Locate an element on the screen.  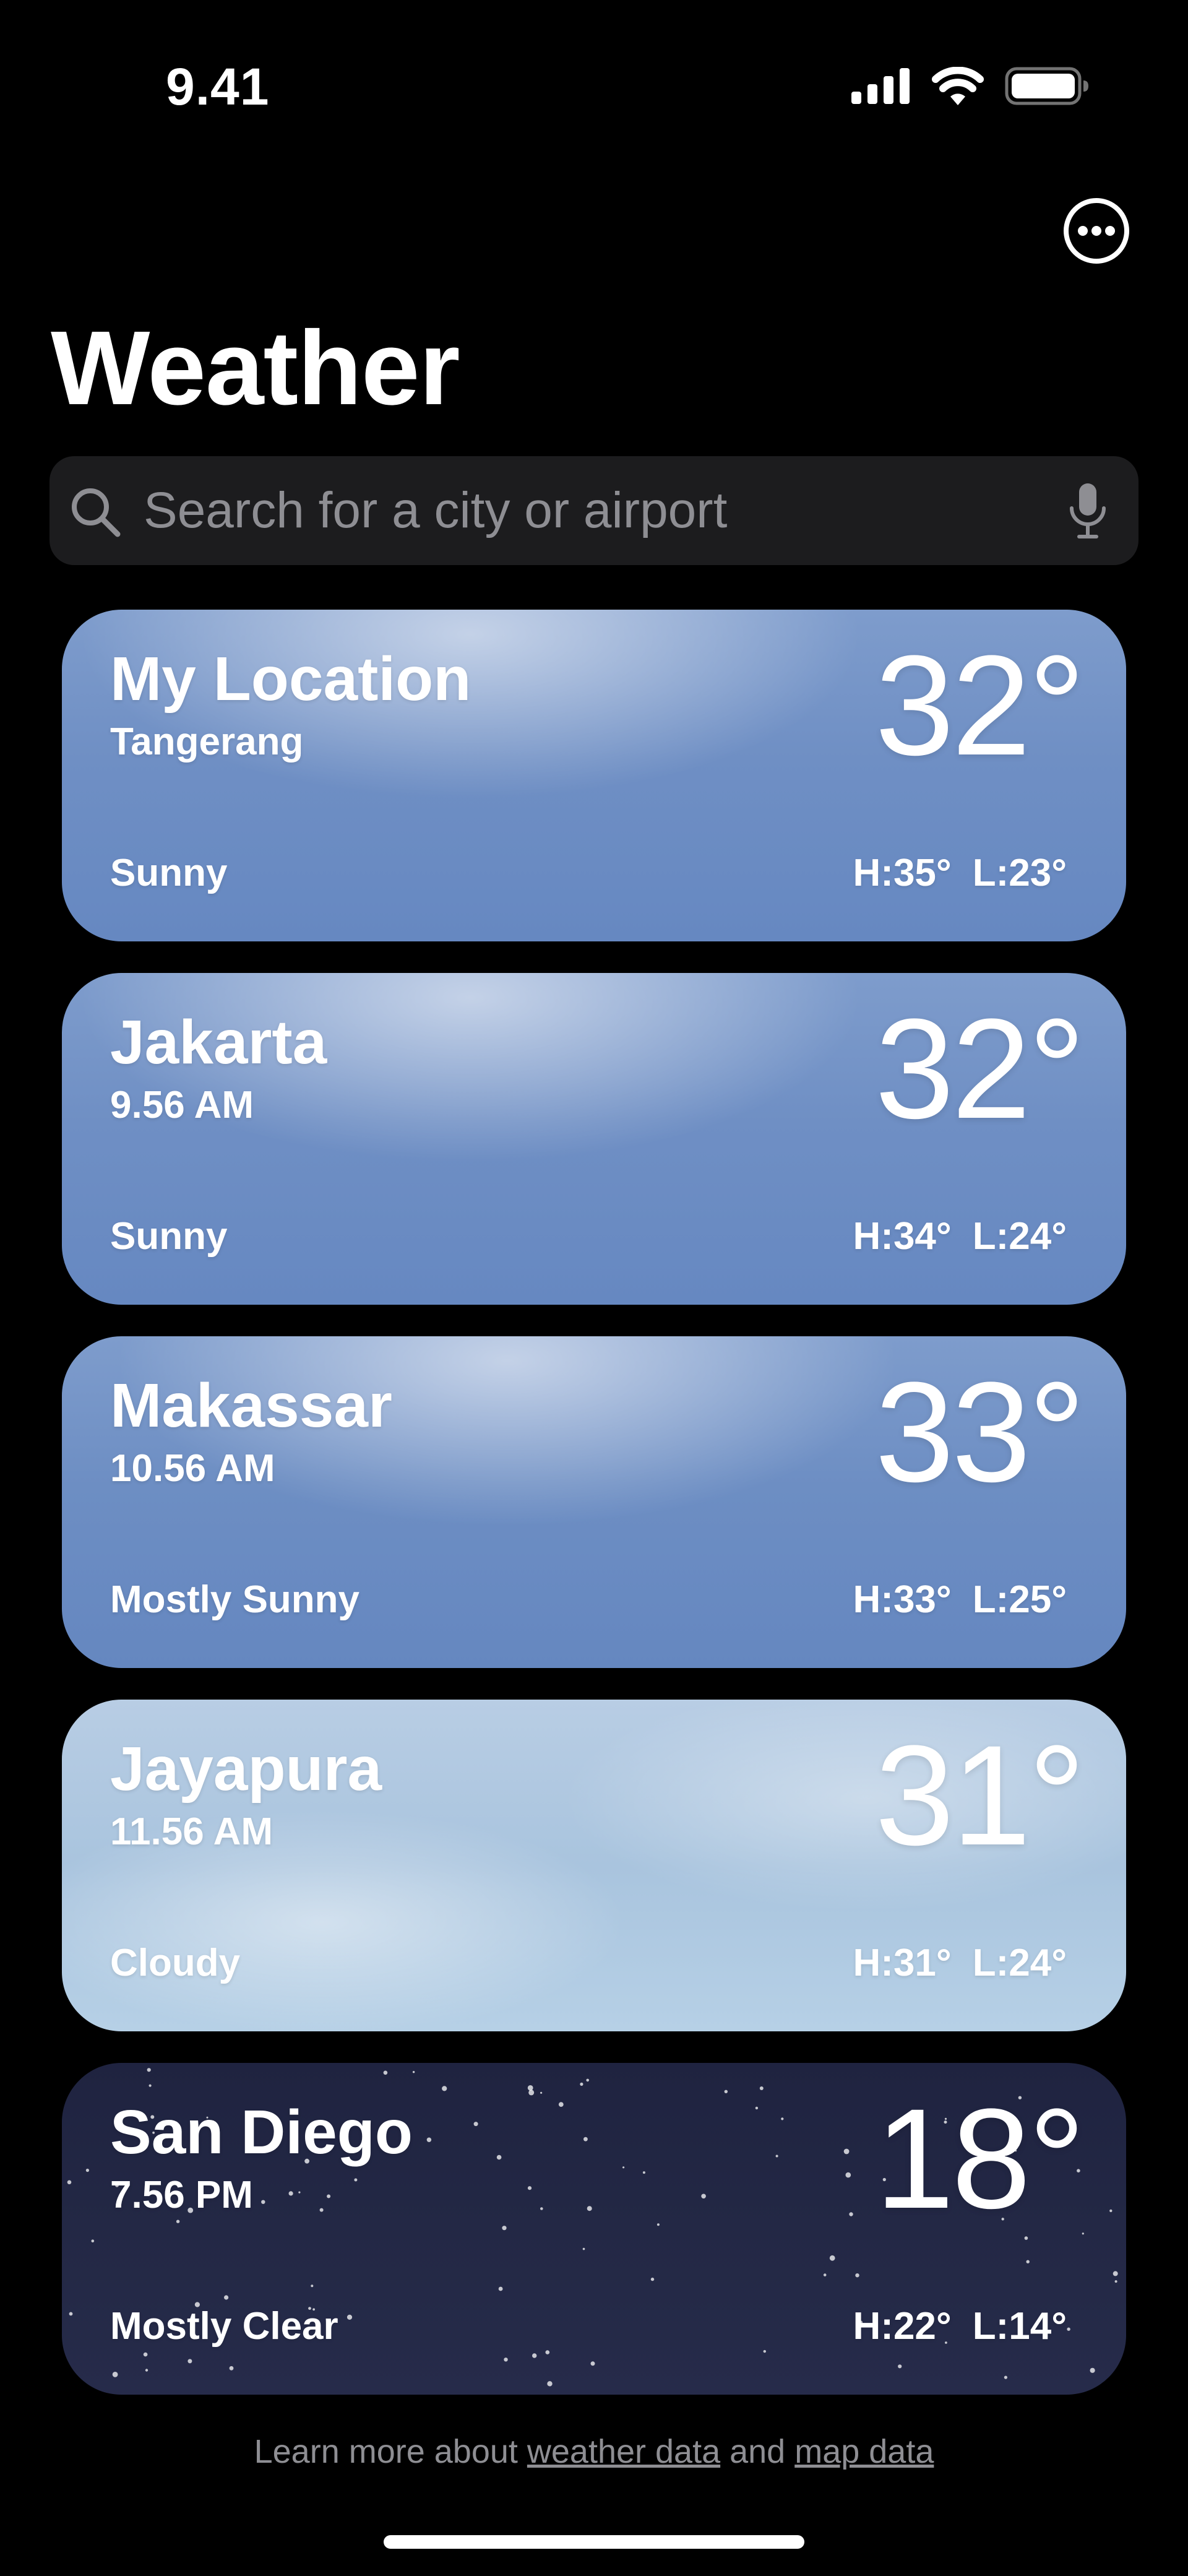
low-temperature: L:14° is located at coordinates (1019, 2326).